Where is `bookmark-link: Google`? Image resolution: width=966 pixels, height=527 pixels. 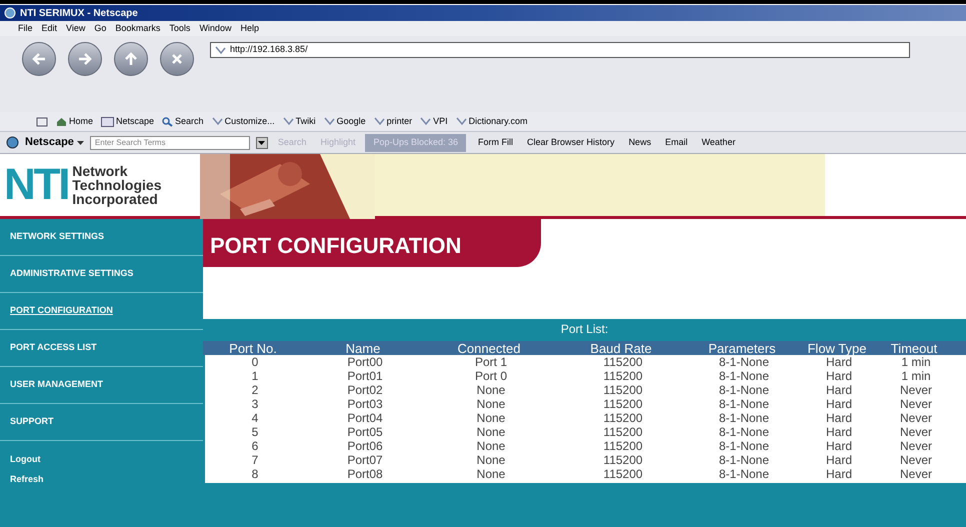
bookmark-link: Google is located at coordinates (351, 121).